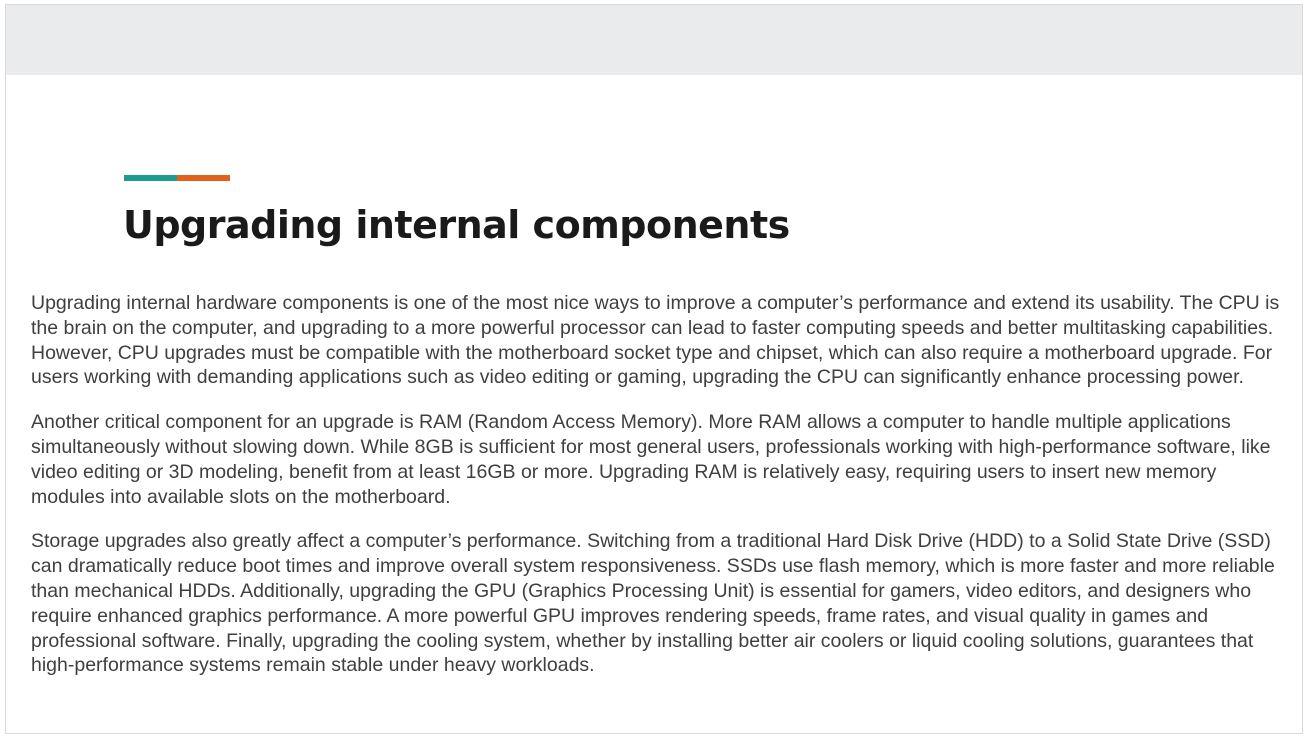  What do you see at coordinates (456, 225) in the screenshot?
I see `slide-title: Upgrading internal components` at bounding box center [456, 225].